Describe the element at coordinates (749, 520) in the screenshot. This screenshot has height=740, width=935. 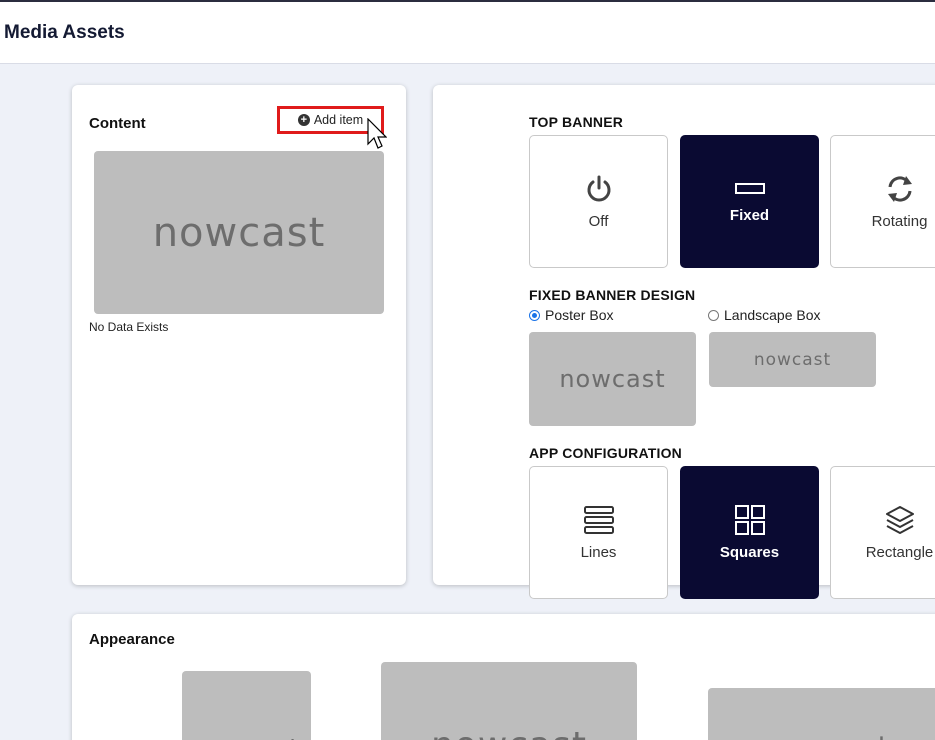
I see `grid-icon` at that location.